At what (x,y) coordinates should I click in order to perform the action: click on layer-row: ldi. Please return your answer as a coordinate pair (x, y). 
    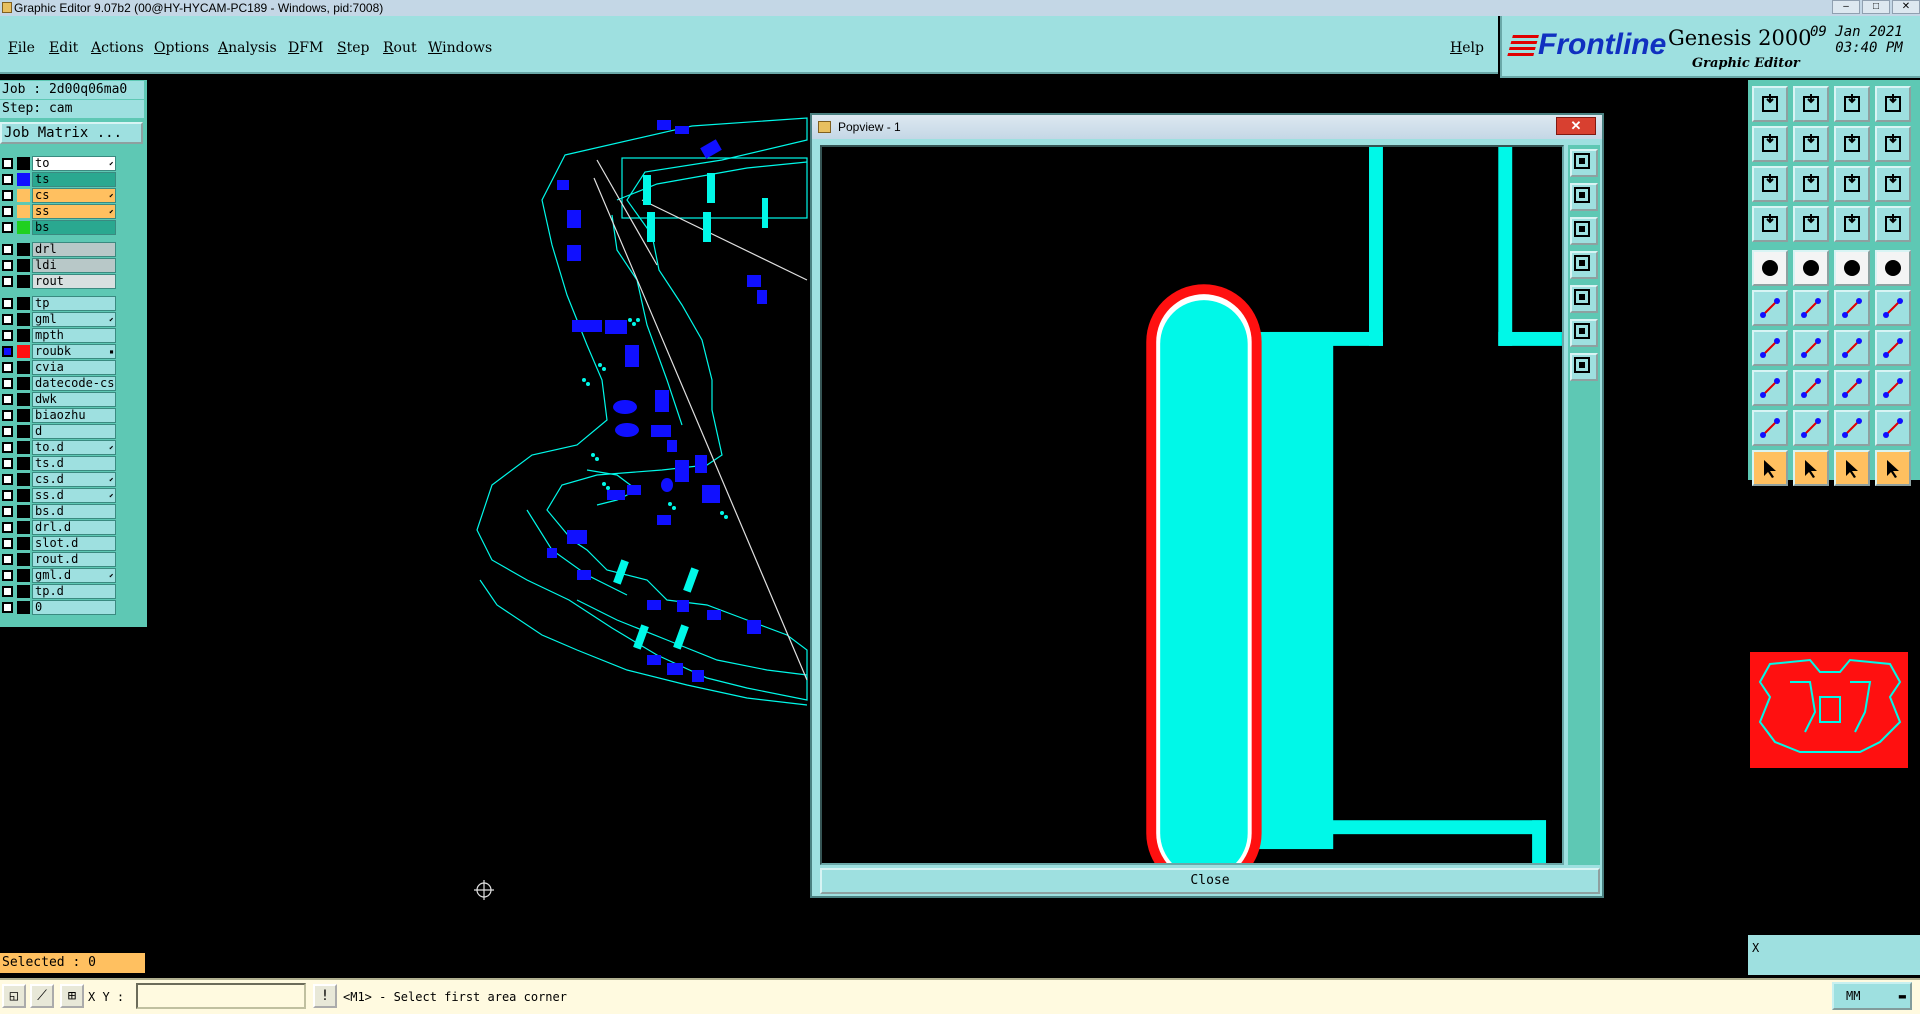
    Looking at the image, I should click on (59, 265).